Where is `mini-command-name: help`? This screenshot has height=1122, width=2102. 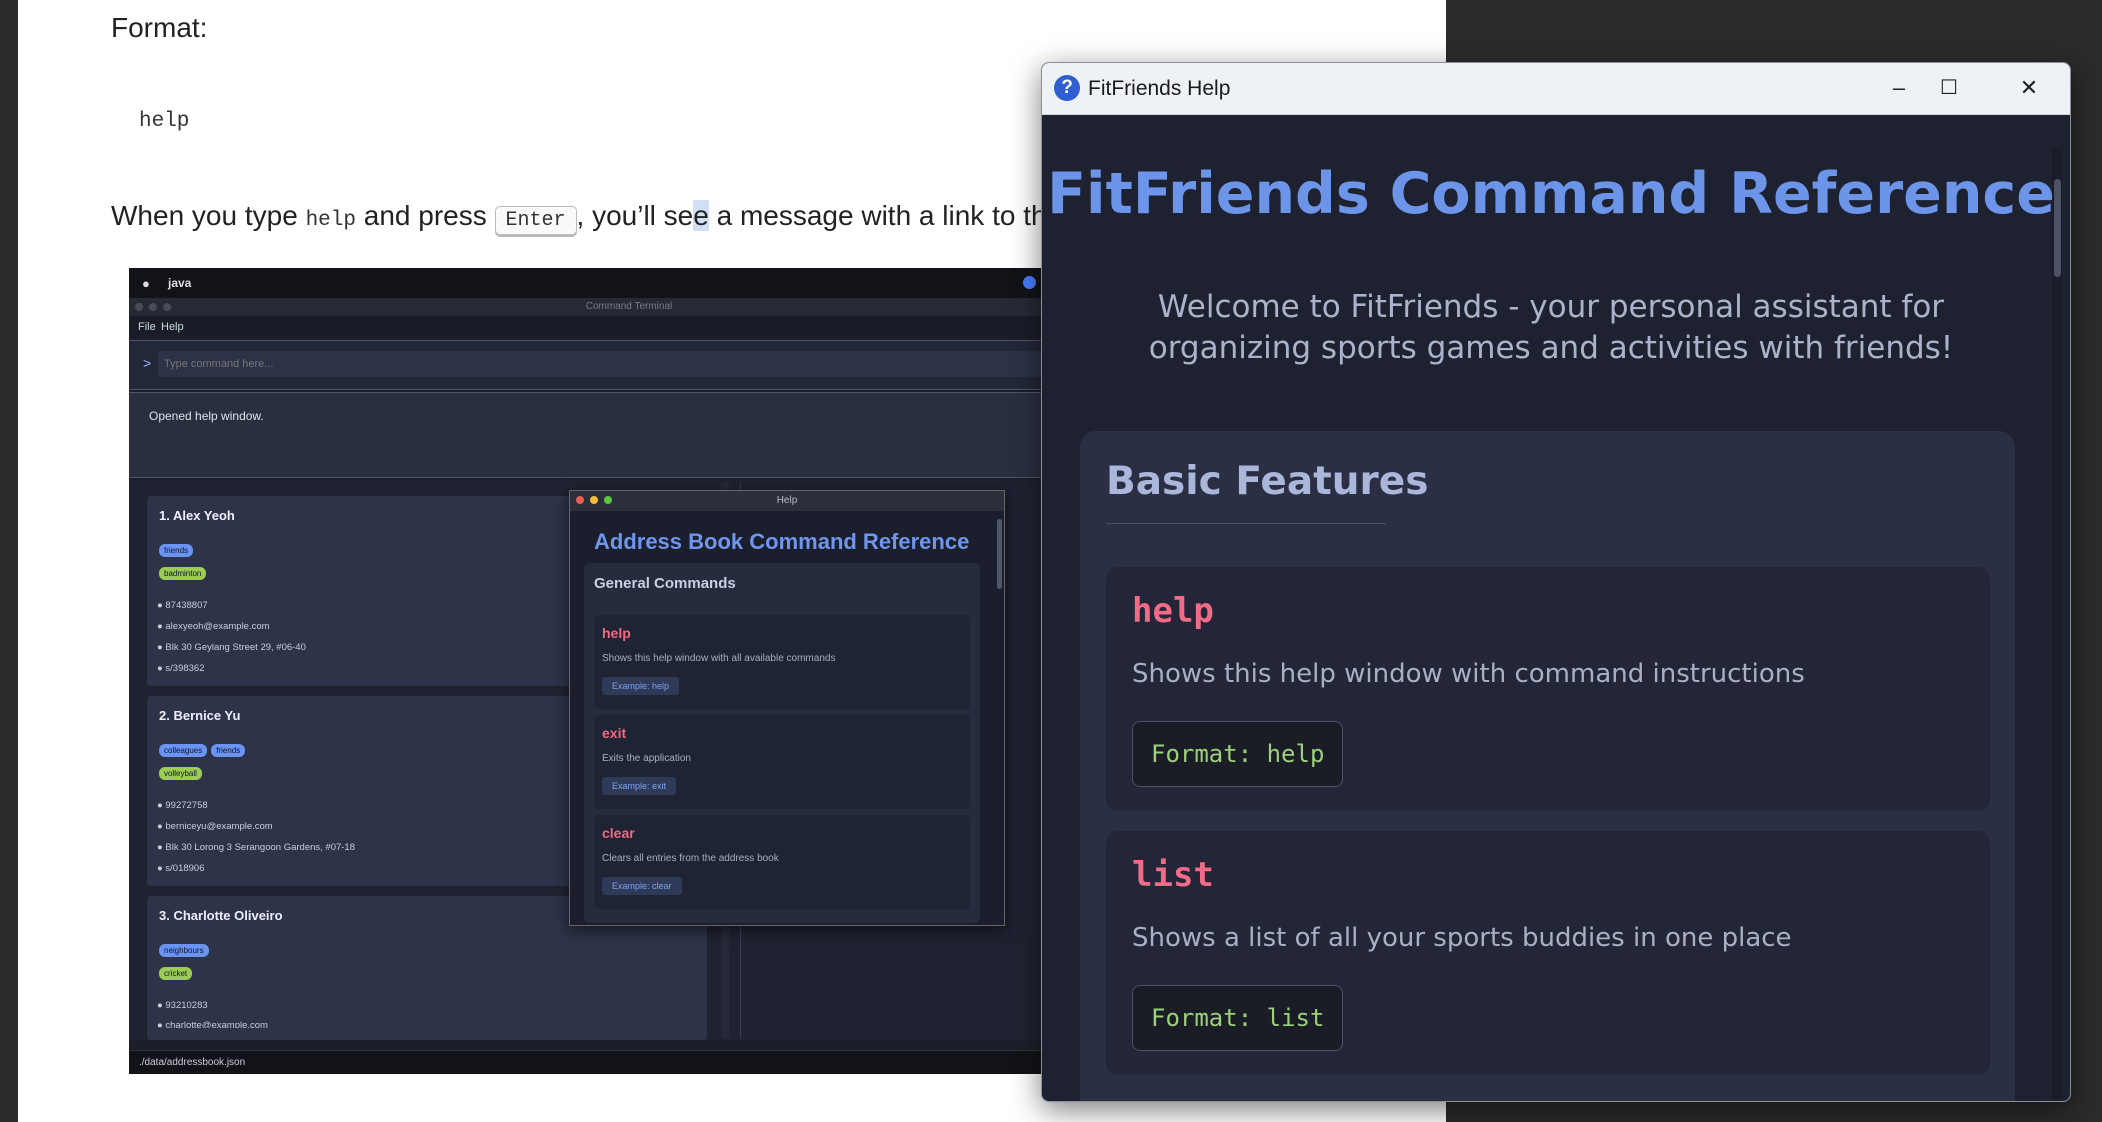 mini-command-name: help is located at coordinates (616, 633).